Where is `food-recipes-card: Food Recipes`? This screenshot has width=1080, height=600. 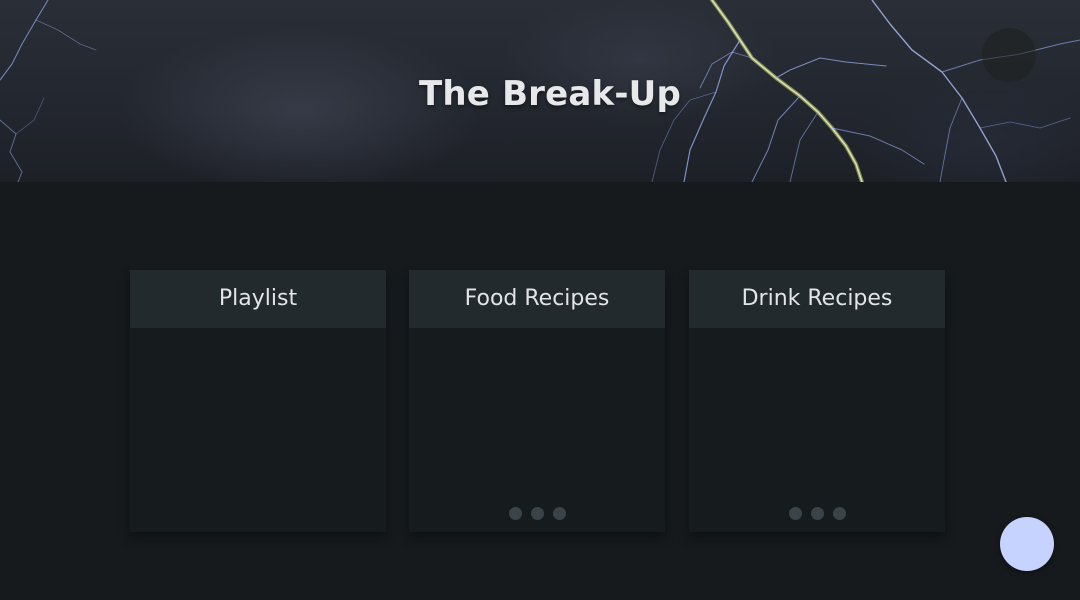
food-recipes-card: Food Recipes is located at coordinates (537, 401).